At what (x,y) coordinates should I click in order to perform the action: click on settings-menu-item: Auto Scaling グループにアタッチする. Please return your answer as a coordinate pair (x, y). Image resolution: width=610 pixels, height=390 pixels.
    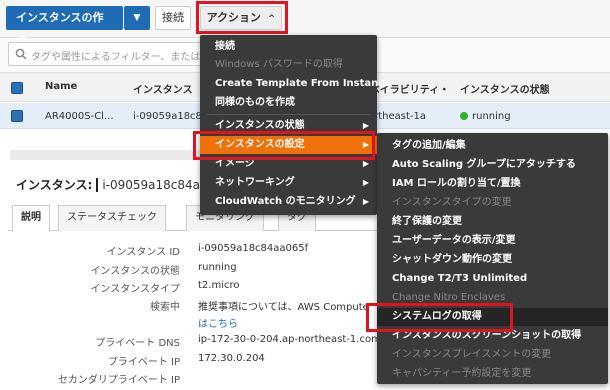
    Looking at the image, I should click on (492, 165).